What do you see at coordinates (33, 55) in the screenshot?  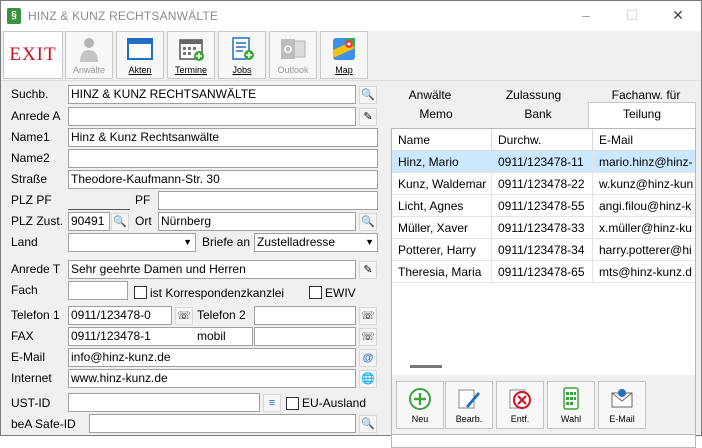 I see `exit-button: EXIT` at bounding box center [33, 55].